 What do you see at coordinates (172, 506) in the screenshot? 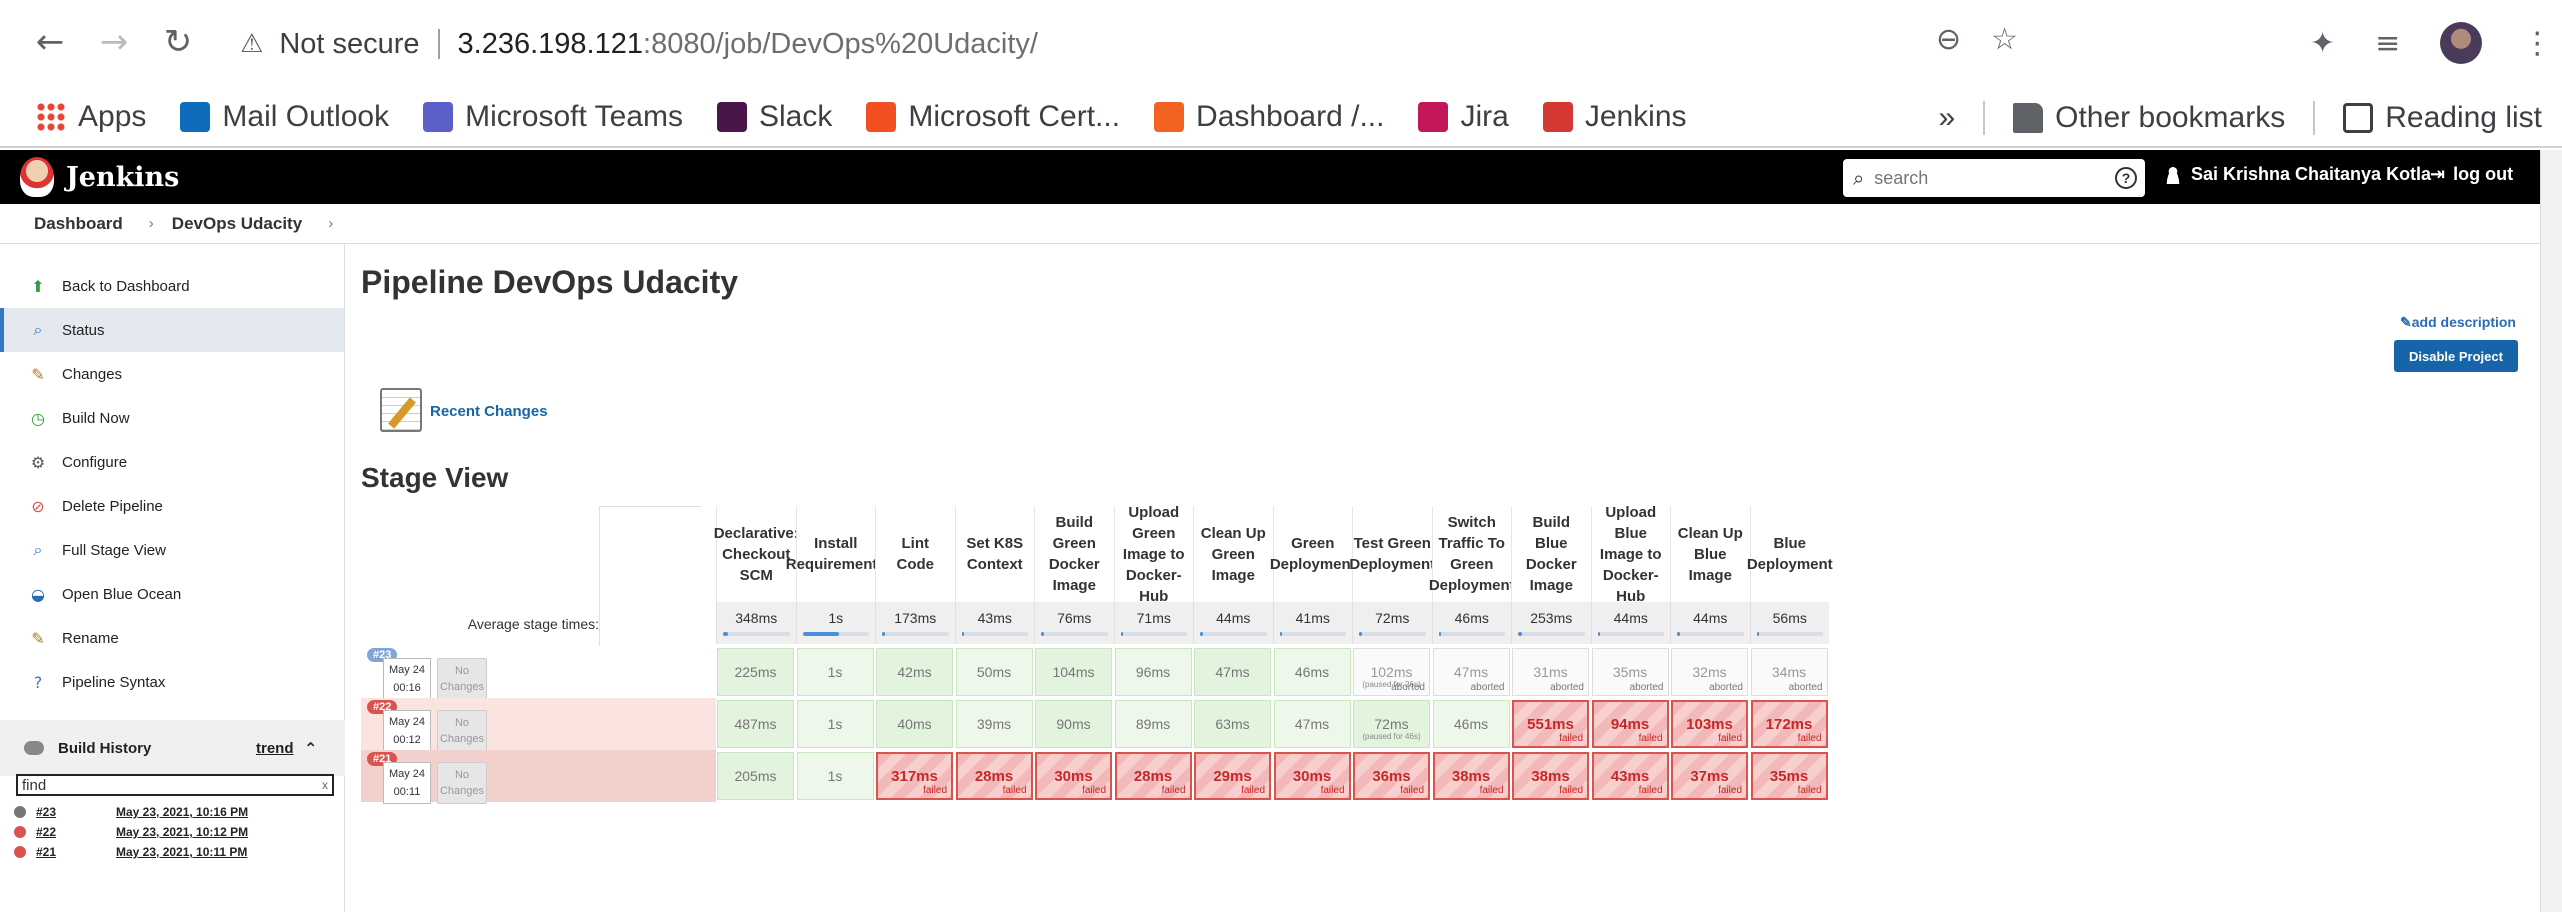
I see `sidebar-item-delete-pipeline: ⊘ Delete Pipeline` at bounding box center [172, 506].